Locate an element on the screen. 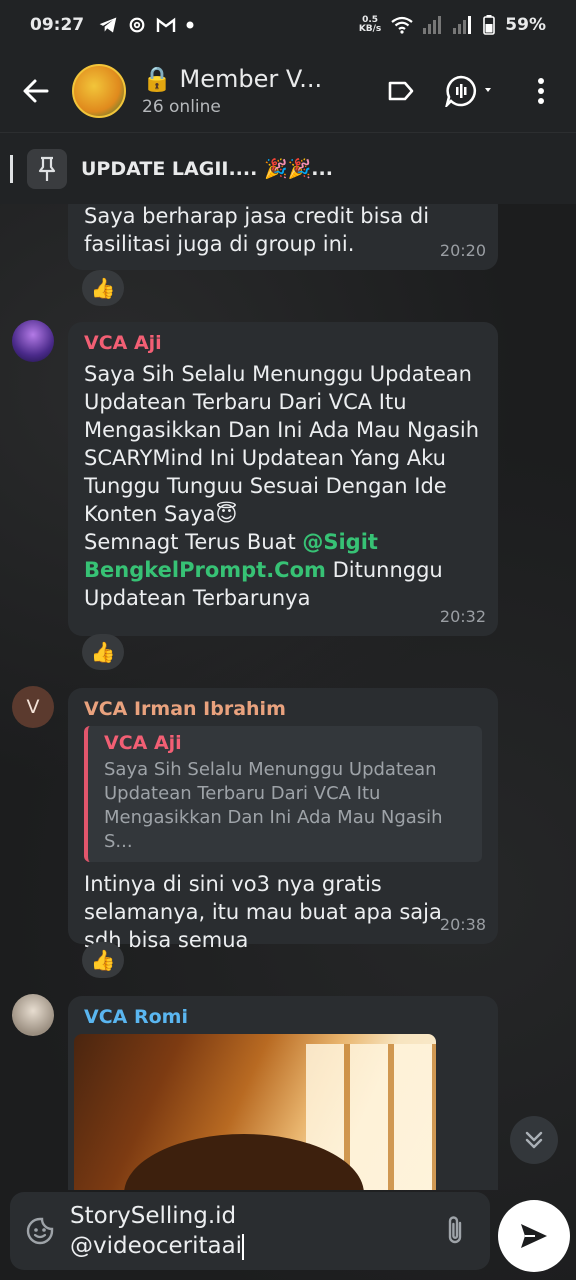  pinned-indicator is located at coordinates (11, 168).